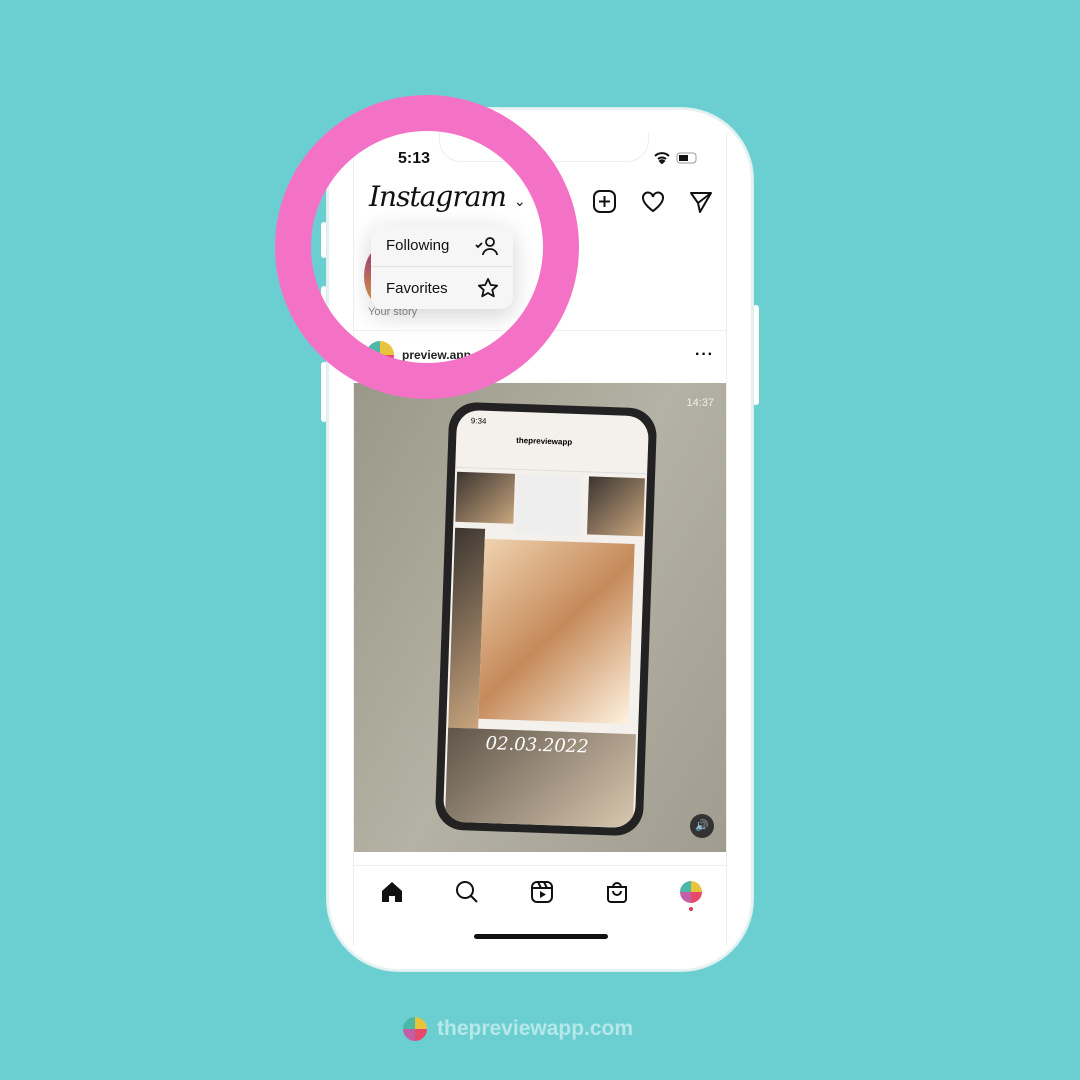 The width and height of the screenshot is (1080, 1080). I want to click on inner-username: thepreviewapp, so click(544, 441).